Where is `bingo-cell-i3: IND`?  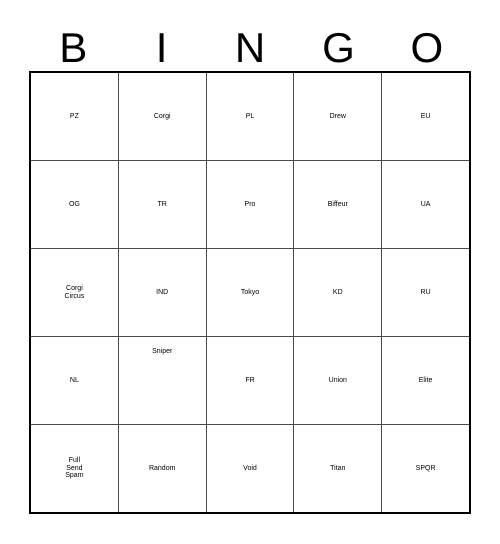 bingo-cell-i3: IND is located at coordinates (161, 292).